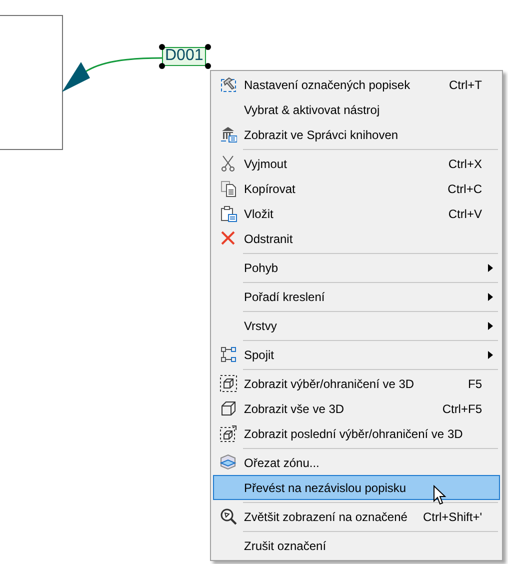  What do you see at coordinates (258, 214) in the screenshot?
I see `menu-item-label: Vložit` at bounding box center [258, 214].